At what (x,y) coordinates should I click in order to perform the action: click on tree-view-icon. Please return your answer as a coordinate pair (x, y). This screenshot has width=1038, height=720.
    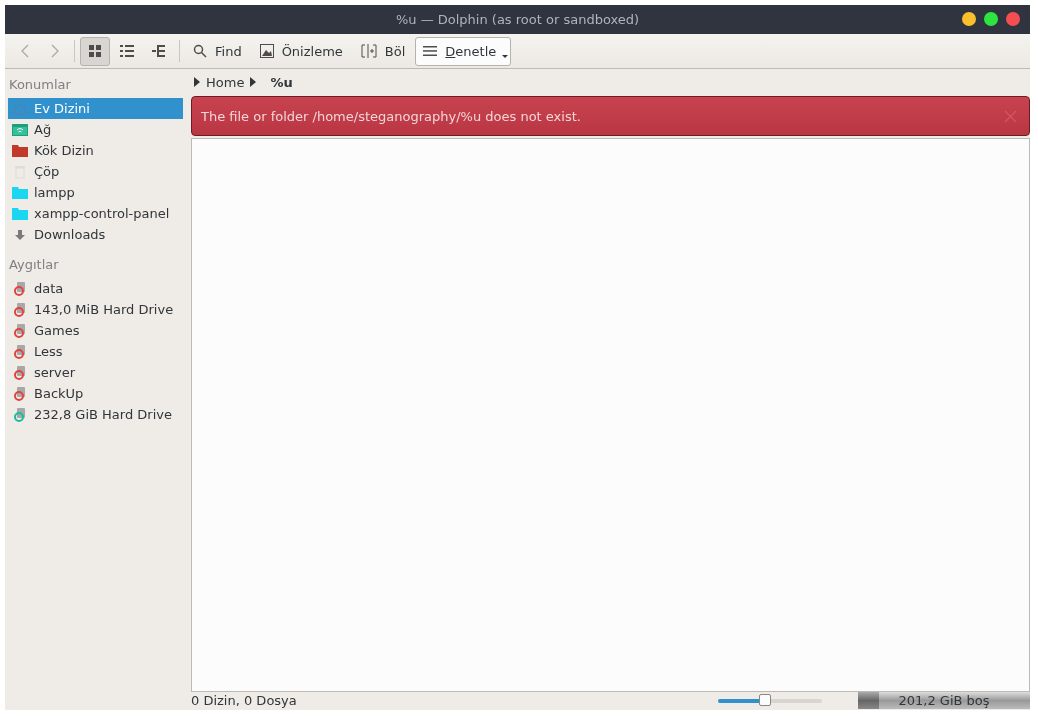
    Looking at the image, I should click on (159, 51).